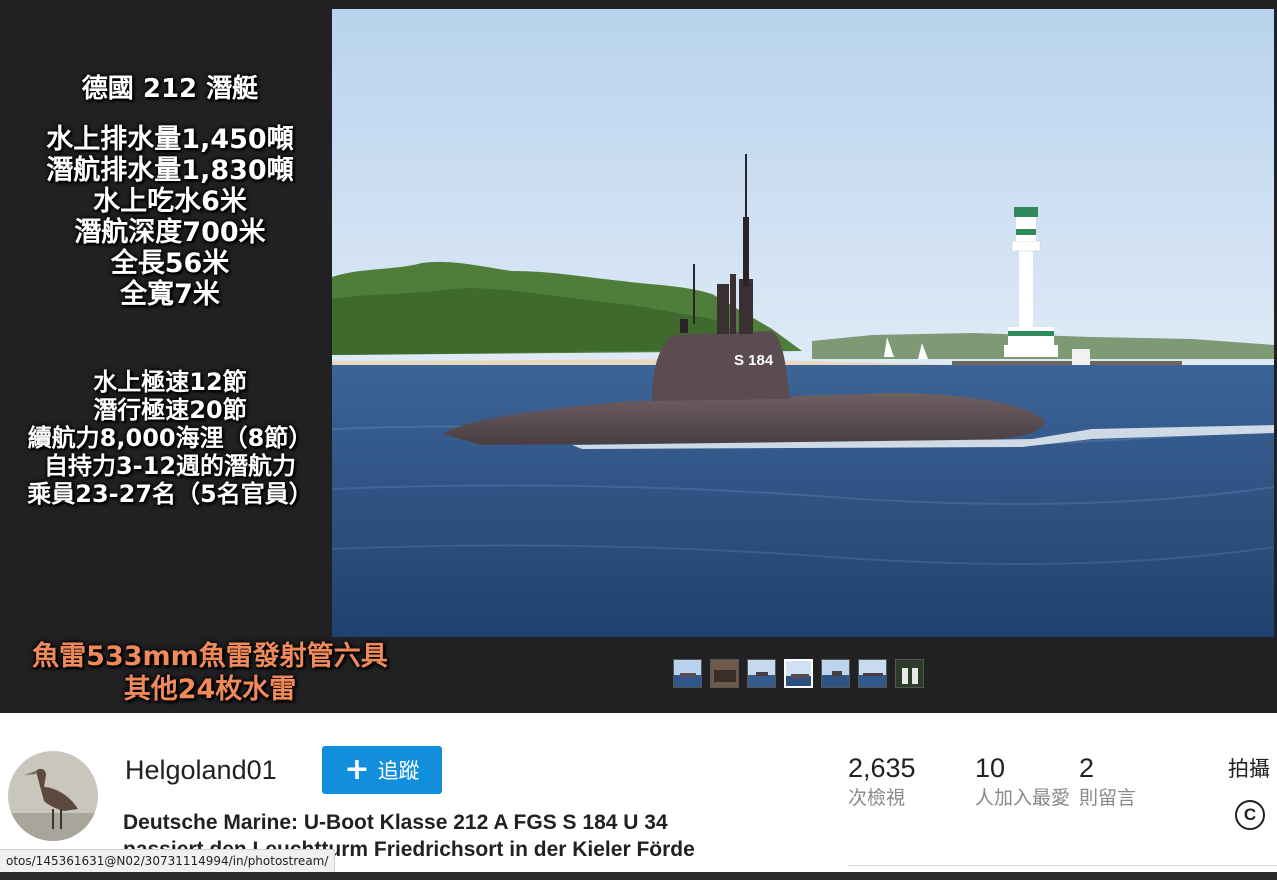 This screenshot has width=1277, height=880. Describe the element at coordinates (1108, 798) in the screenshot. I see `comments-label: 則留言` at that location.